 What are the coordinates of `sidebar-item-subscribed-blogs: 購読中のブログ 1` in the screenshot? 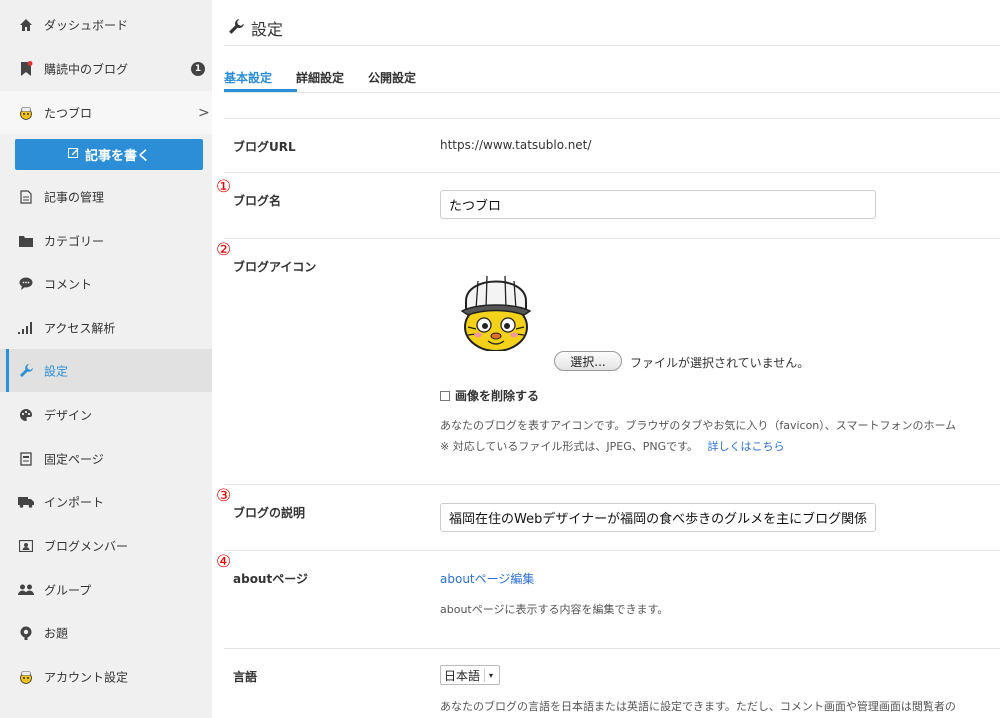 It's located at (106, 68).